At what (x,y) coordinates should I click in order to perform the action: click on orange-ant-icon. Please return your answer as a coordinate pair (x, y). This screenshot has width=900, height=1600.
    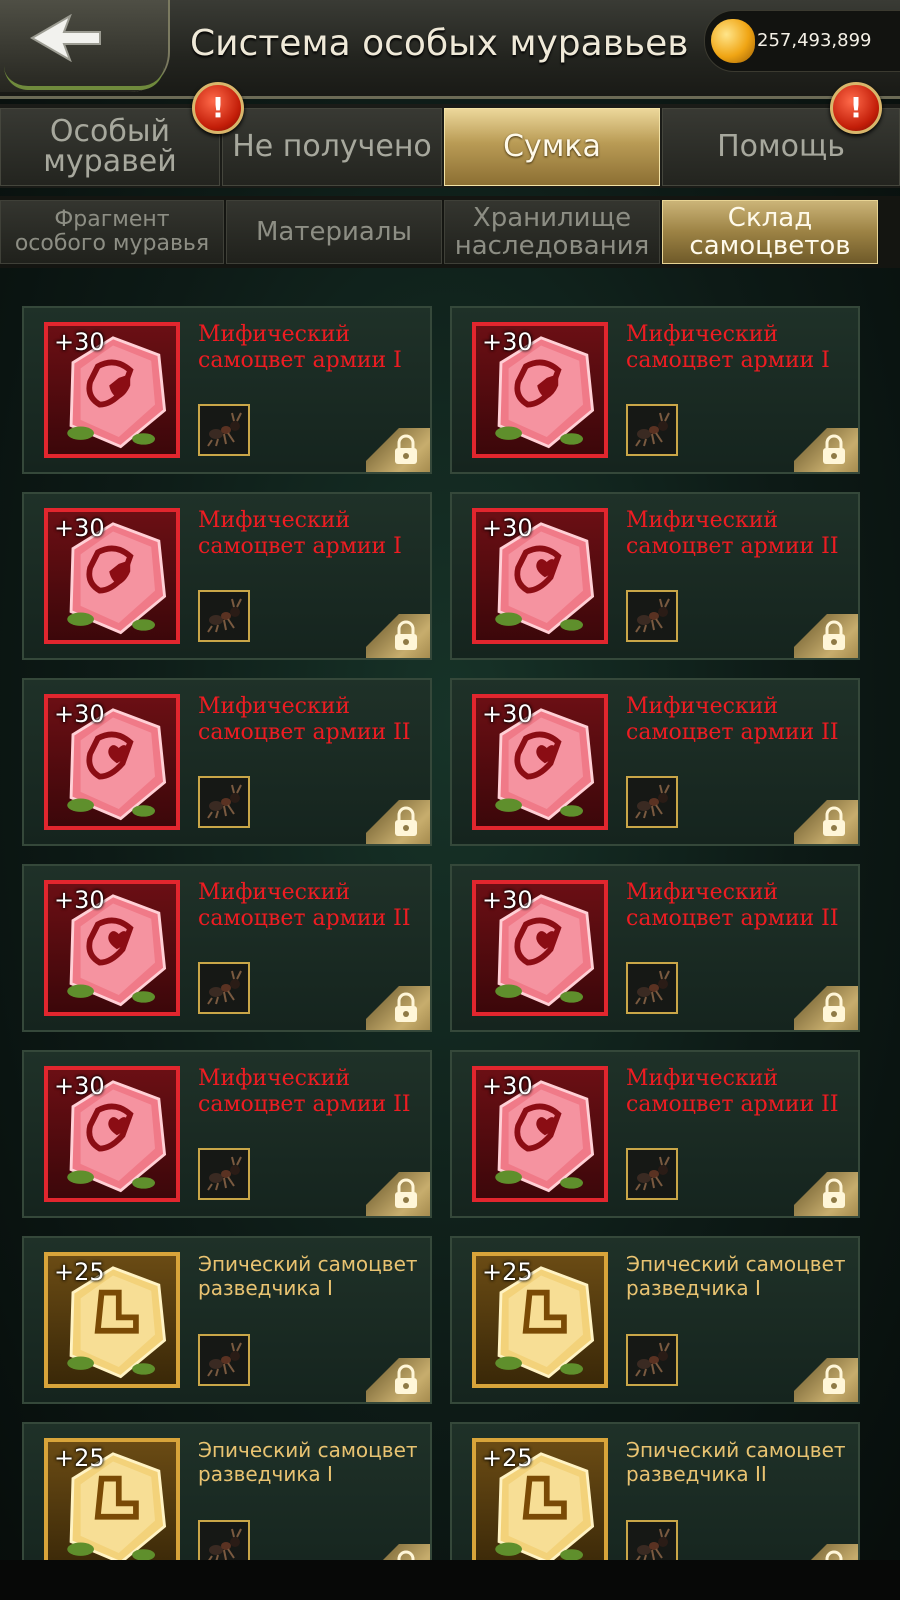
    Looking at the image, I should click on (652, 801).